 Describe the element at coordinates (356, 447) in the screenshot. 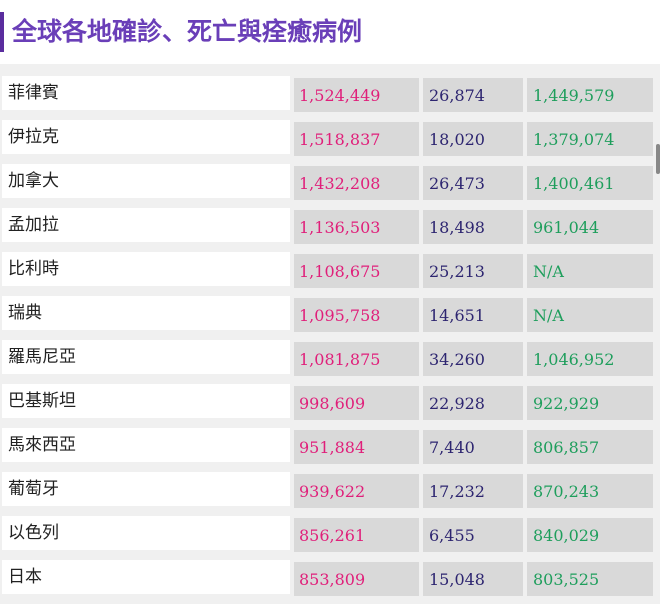

I see `confirmed-cases: 951,884` at that location.